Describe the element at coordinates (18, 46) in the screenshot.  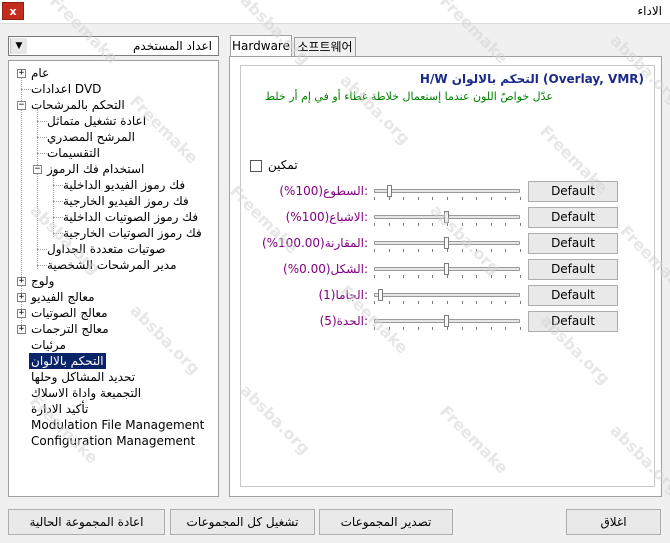
I see `chevron-down-icon: ▼` at that location.